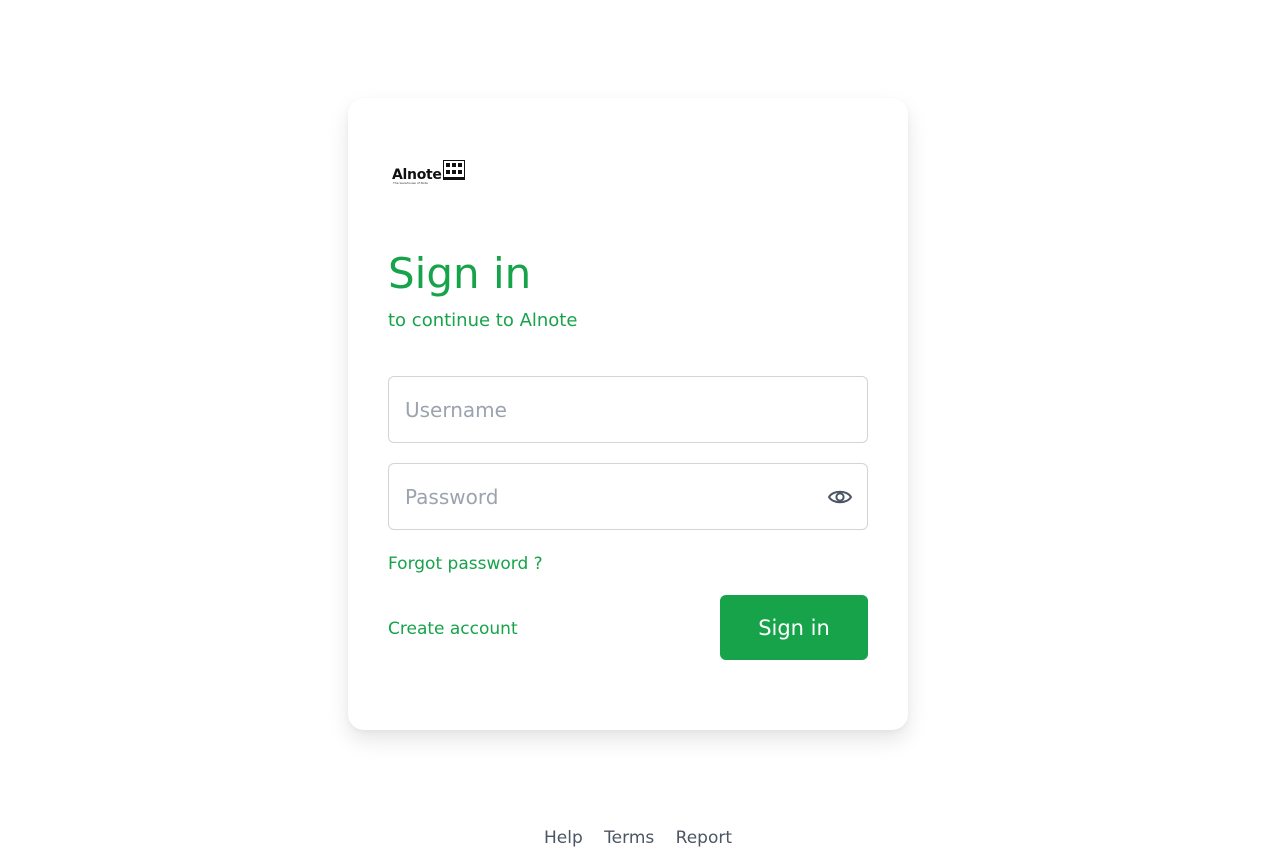 This screenshot has height=863, width=1276. What do you see at coordinates (629, 838) in the screenshot?
I see `footer-link-terms: Terms` at bounding box center [629, 838].